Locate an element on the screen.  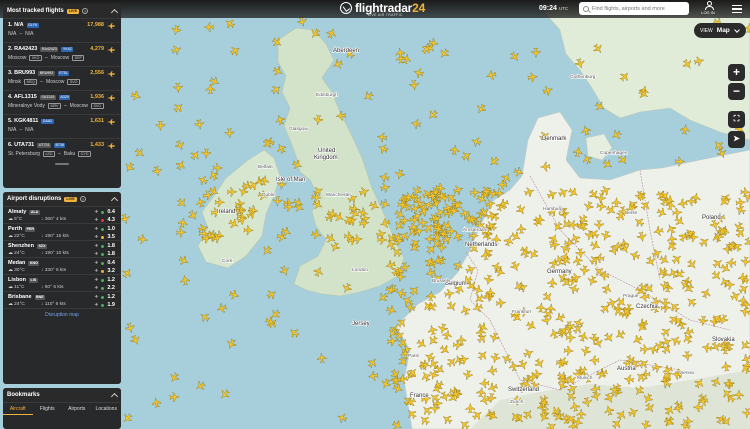
user-icon is located at coordinates (709, 5).